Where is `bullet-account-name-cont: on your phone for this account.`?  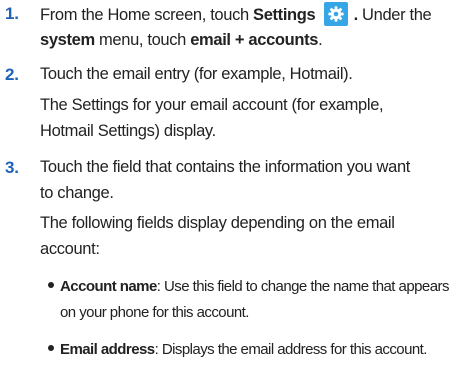
bullet-account-name-cont: on your phone for this account. is located at coordinates (154, 312).